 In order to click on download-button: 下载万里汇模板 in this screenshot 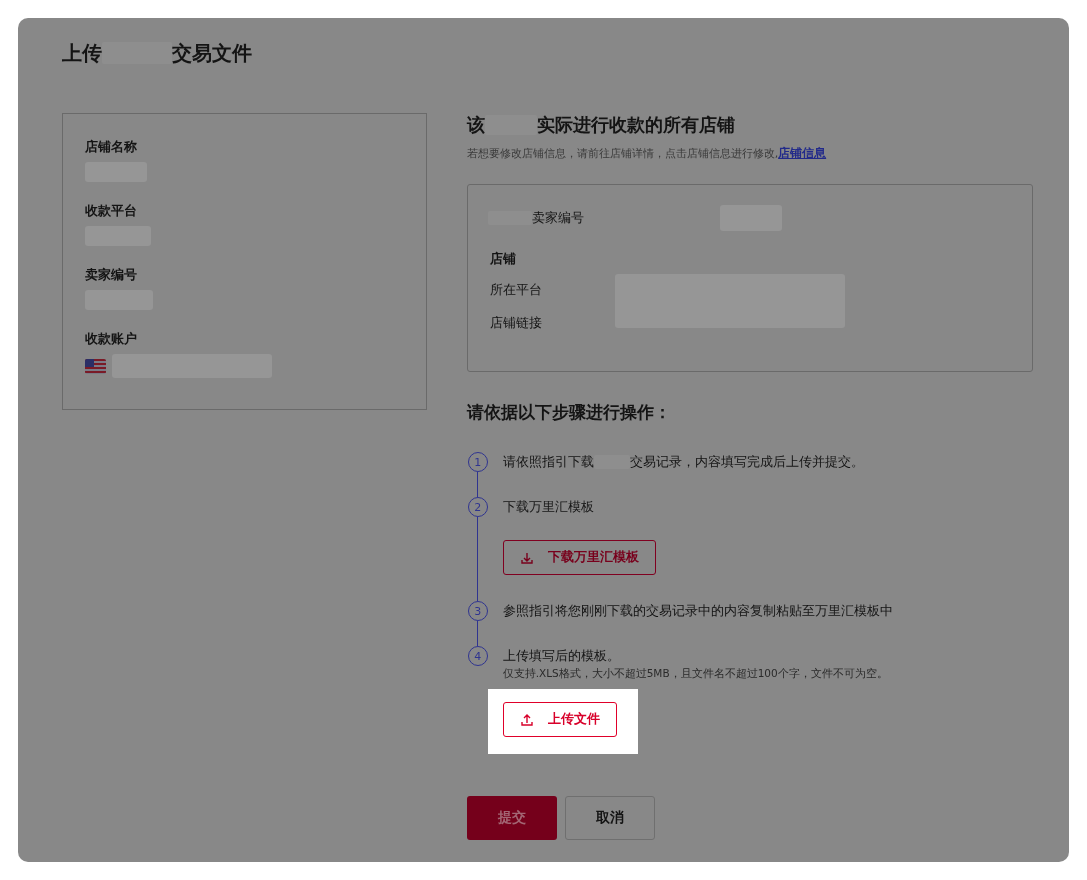, I will do `click(579, 557)`.